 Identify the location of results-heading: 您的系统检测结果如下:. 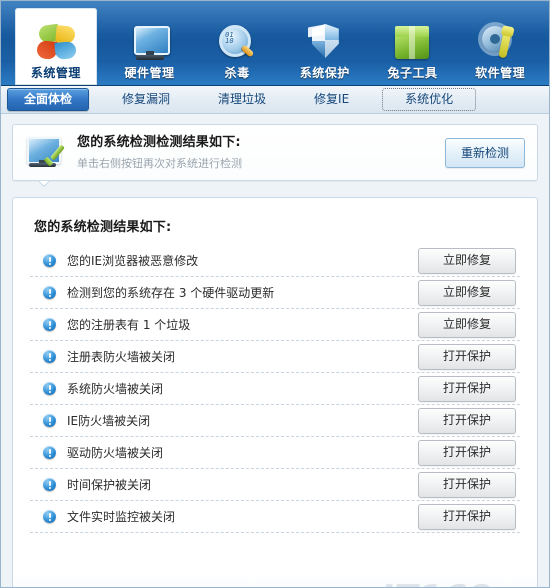
(103, 227).